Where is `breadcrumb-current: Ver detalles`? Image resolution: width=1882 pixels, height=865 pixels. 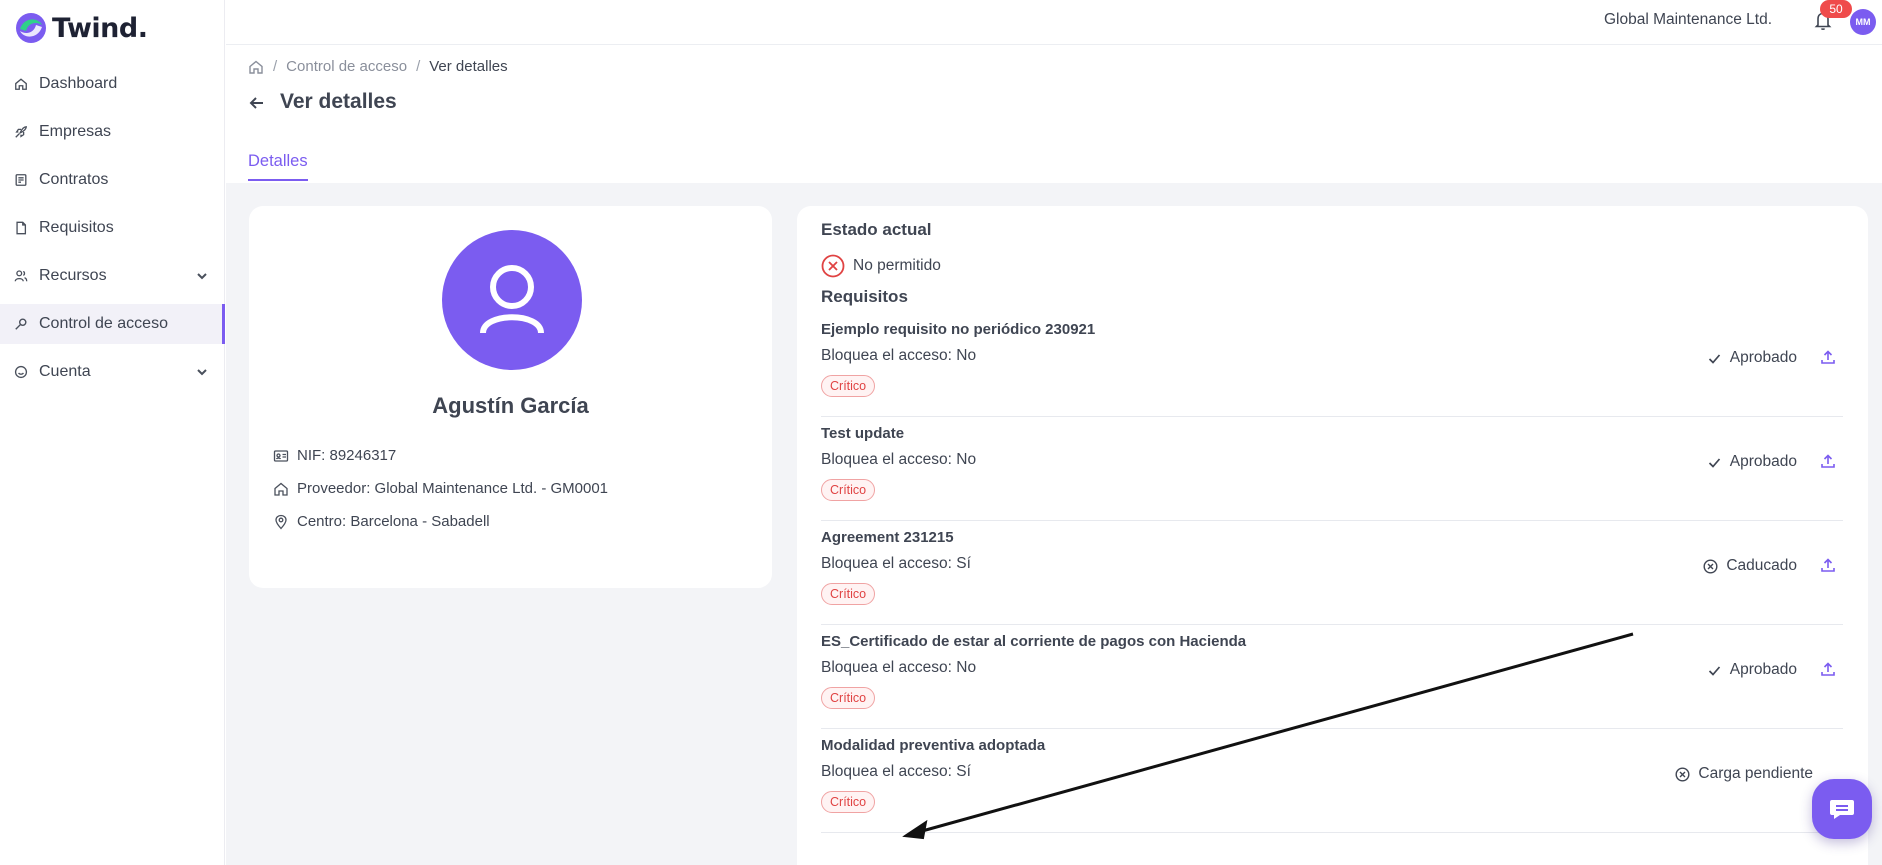
breadcrumb-current: Ver detalles is located at coordinates (468, 66).